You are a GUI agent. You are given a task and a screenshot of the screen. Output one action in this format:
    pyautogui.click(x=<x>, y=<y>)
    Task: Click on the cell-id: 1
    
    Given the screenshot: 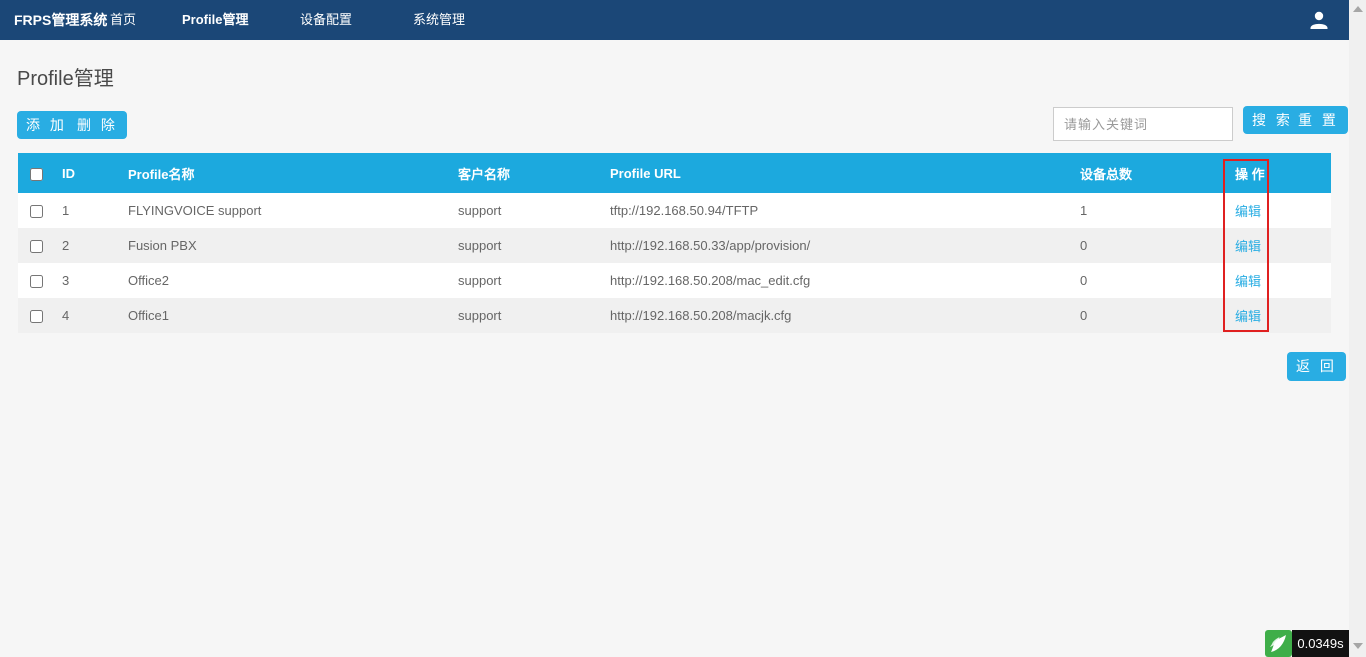 What is the action you would take?
    pyautogui.click(x=83, y=210)
    